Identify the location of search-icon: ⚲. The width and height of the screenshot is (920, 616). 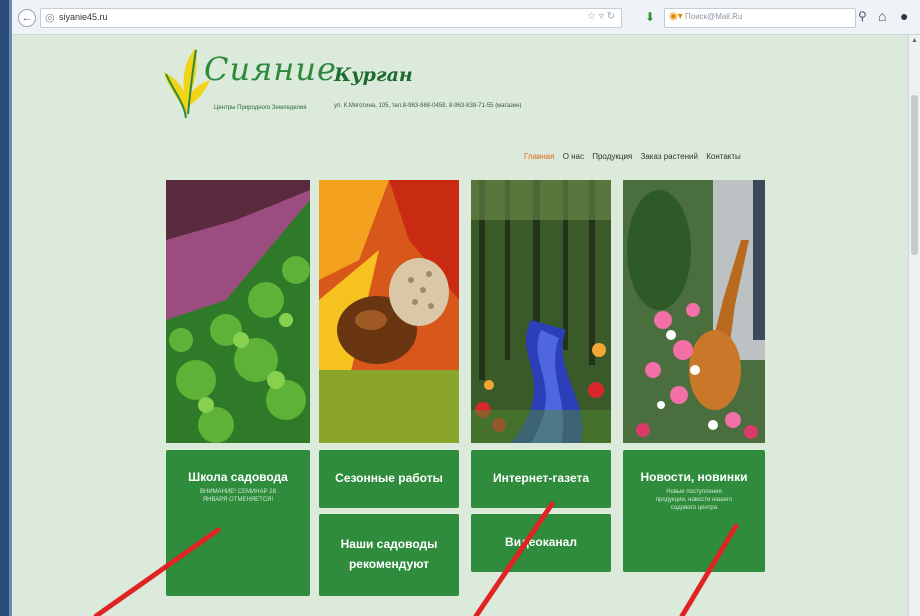
(862, 16).